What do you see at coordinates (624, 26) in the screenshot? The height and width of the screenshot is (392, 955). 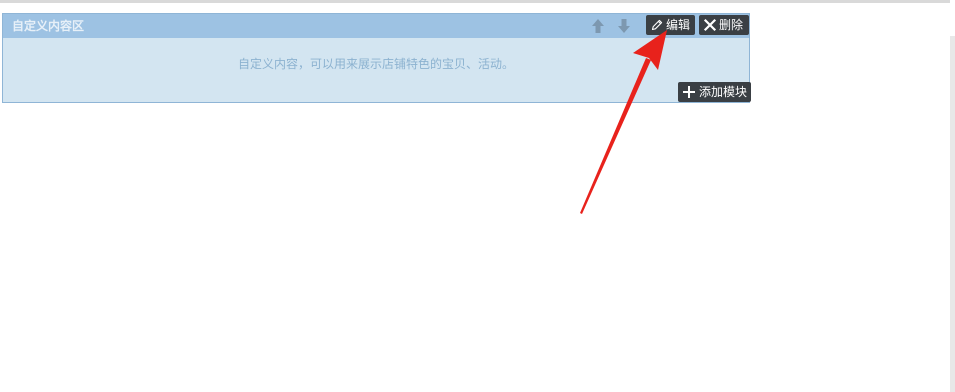 I see `arrow-down-icon` at bounding box center [624, 26].